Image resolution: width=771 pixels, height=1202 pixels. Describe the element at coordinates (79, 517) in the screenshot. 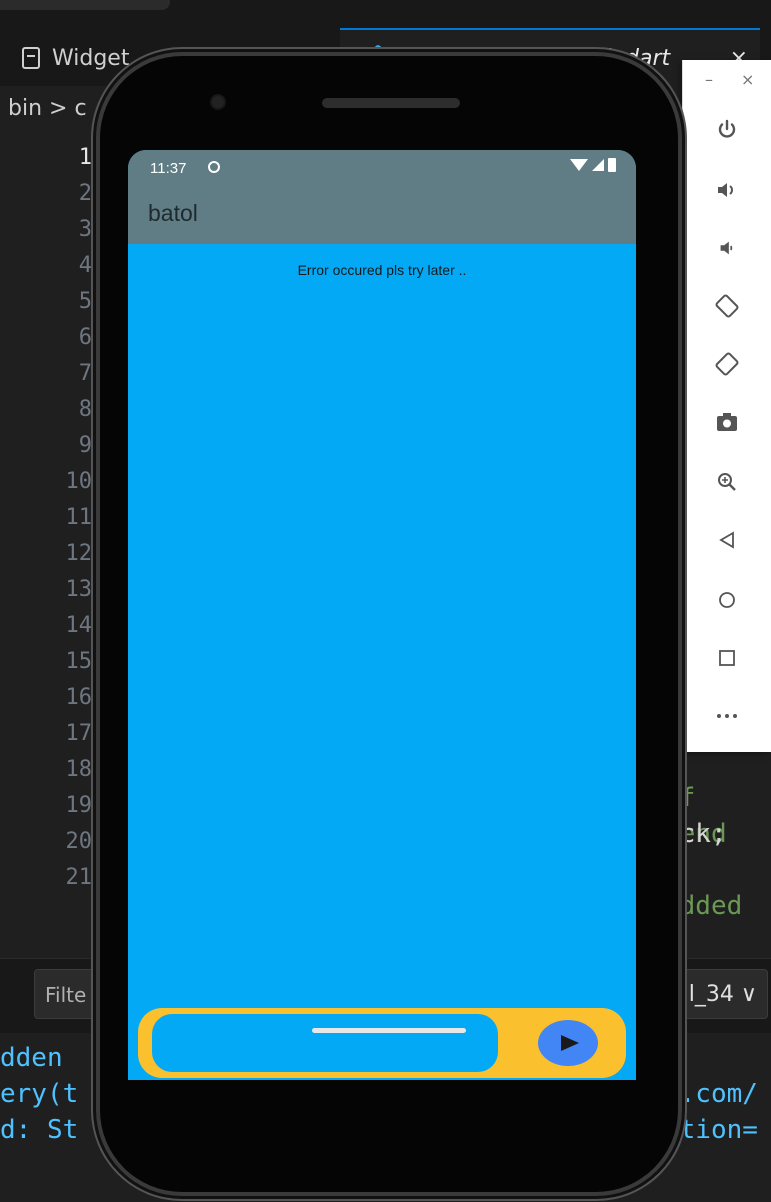

I see `line-number: 11` at that location.